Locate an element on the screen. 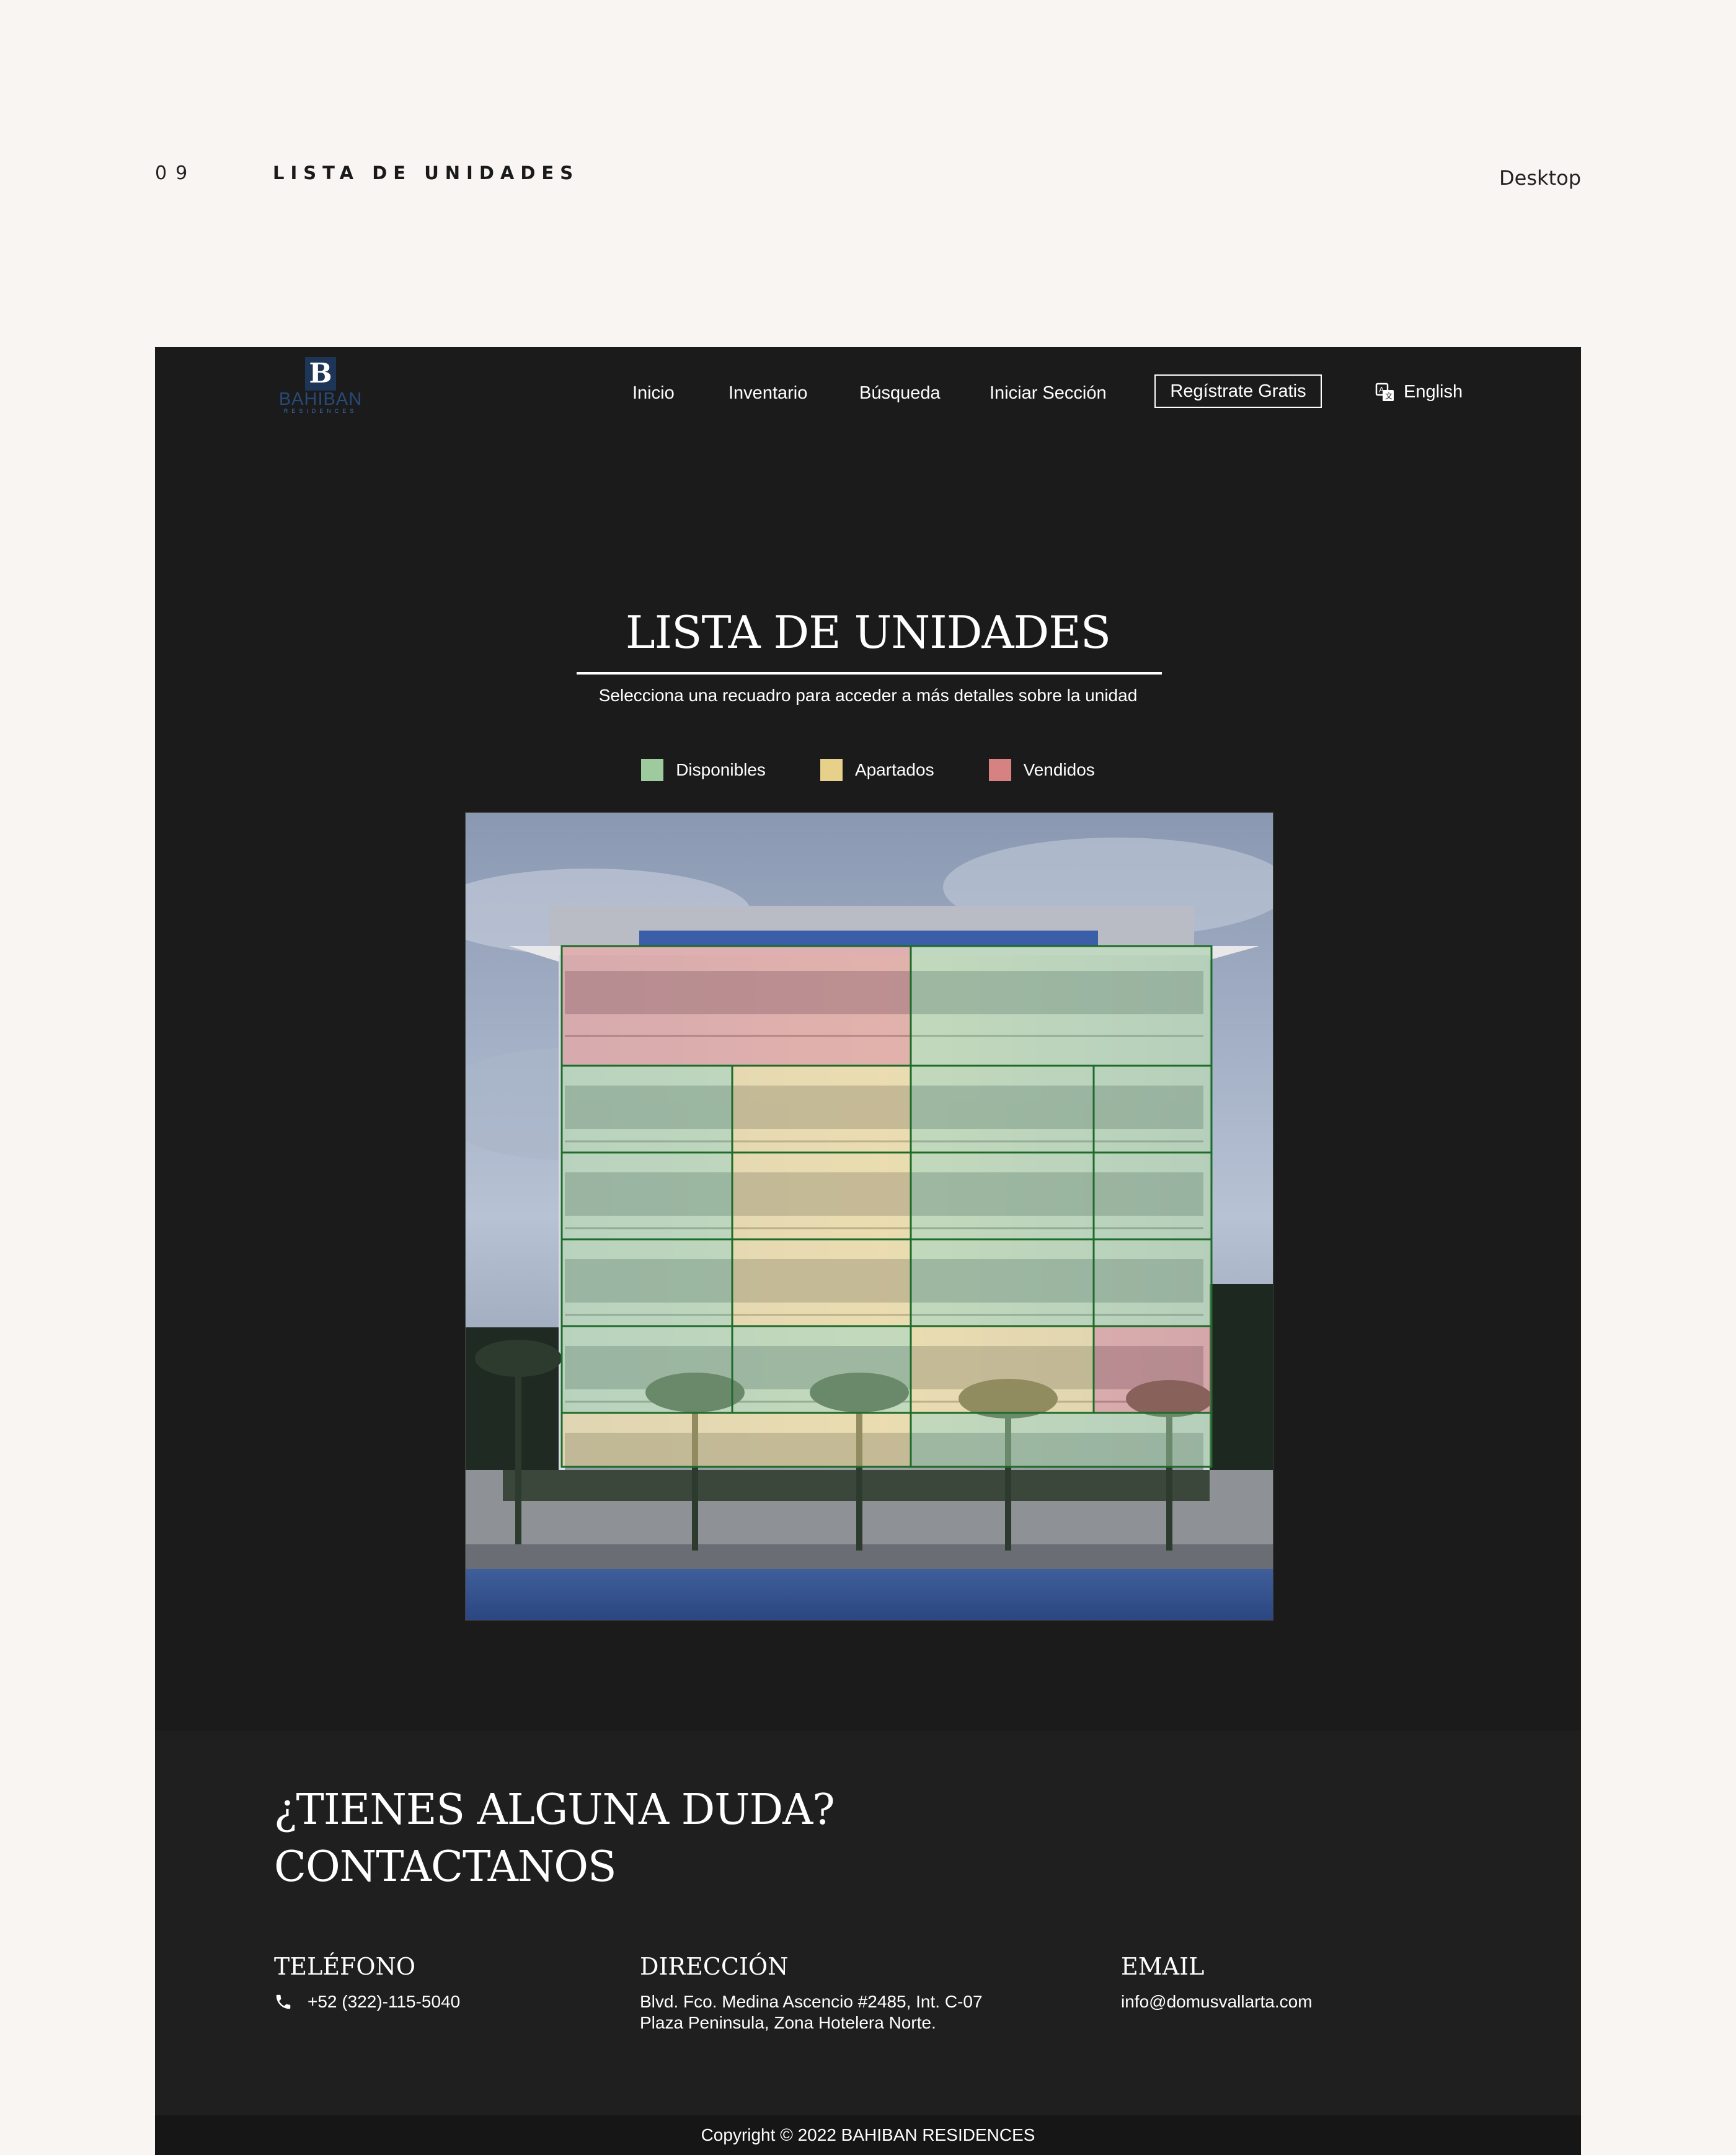 The image size is (1736, 2155). unit-r1-right is located at coordinates (1061, 1006).